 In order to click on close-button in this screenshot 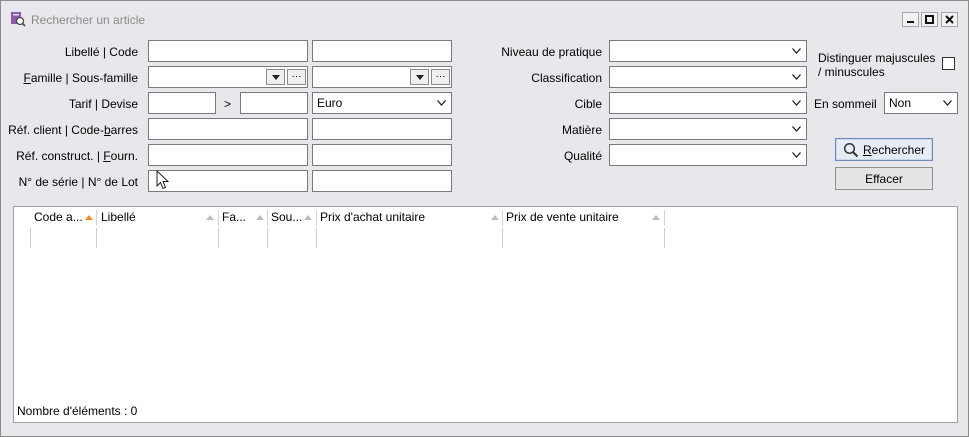, I will do `click(949, 19)`.